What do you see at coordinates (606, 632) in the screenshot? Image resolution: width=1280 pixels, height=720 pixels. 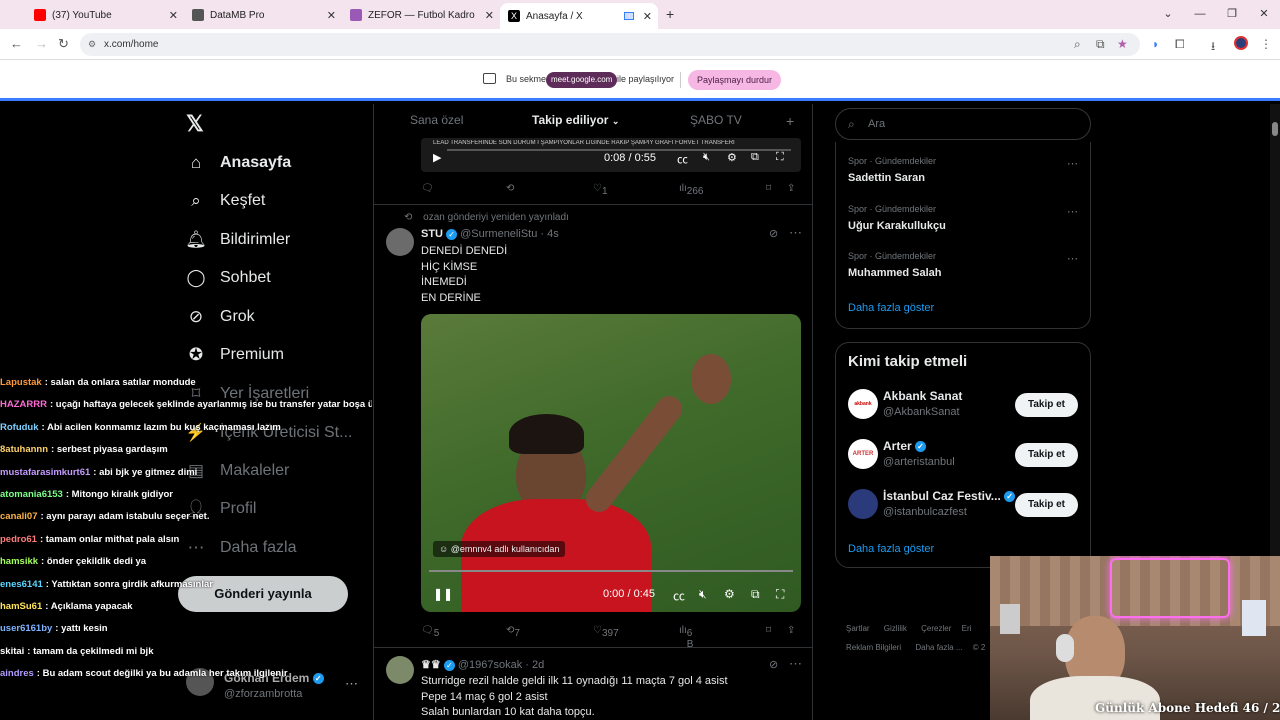 I see `like-button: ♡ 397` at bounding box center [606, 632].